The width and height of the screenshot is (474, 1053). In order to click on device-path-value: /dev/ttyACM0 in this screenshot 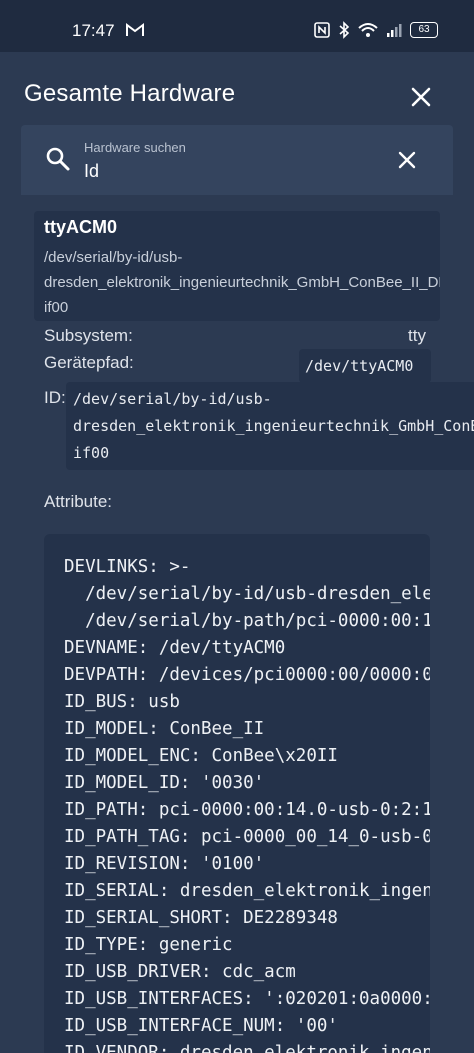, I will do `click(365, 366)`.